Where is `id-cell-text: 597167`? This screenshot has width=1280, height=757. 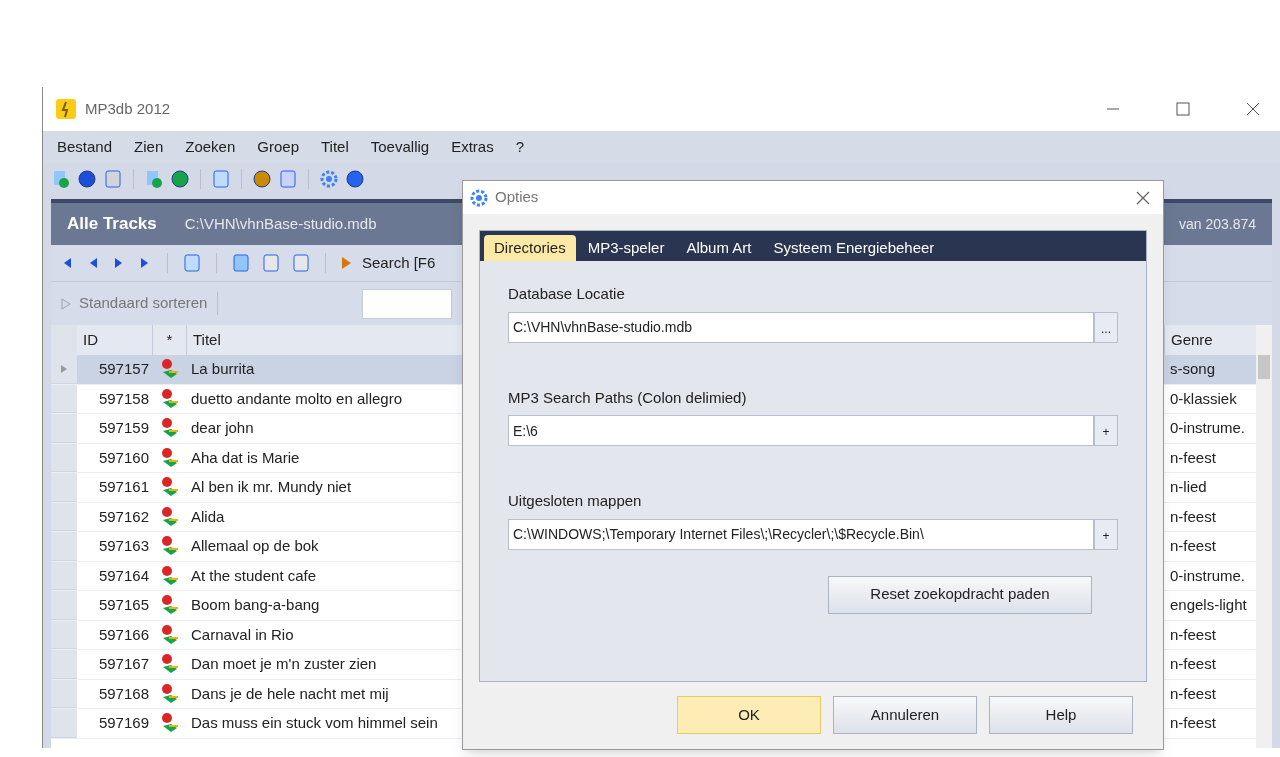
id-cell-text: 597167 is located at coordinates (123, 664).